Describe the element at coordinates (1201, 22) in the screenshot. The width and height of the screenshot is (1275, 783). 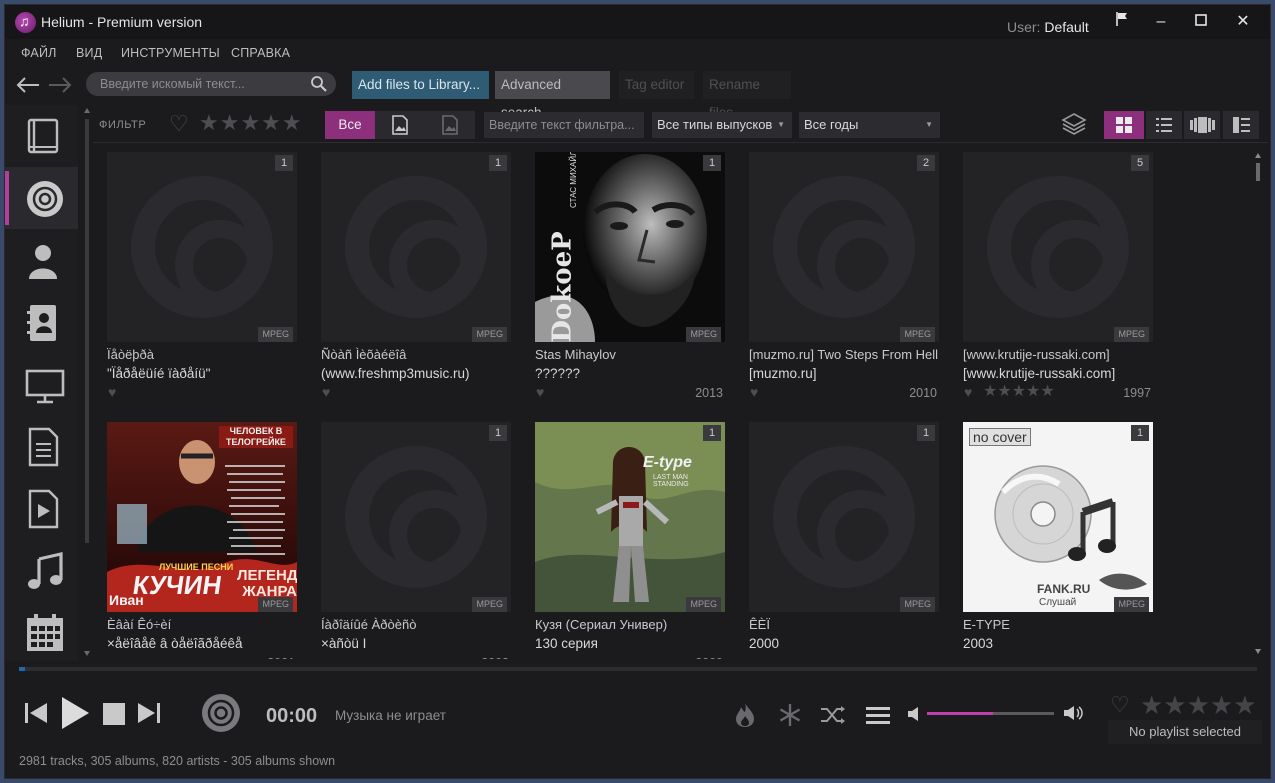
I see `maximize-button` at that location.